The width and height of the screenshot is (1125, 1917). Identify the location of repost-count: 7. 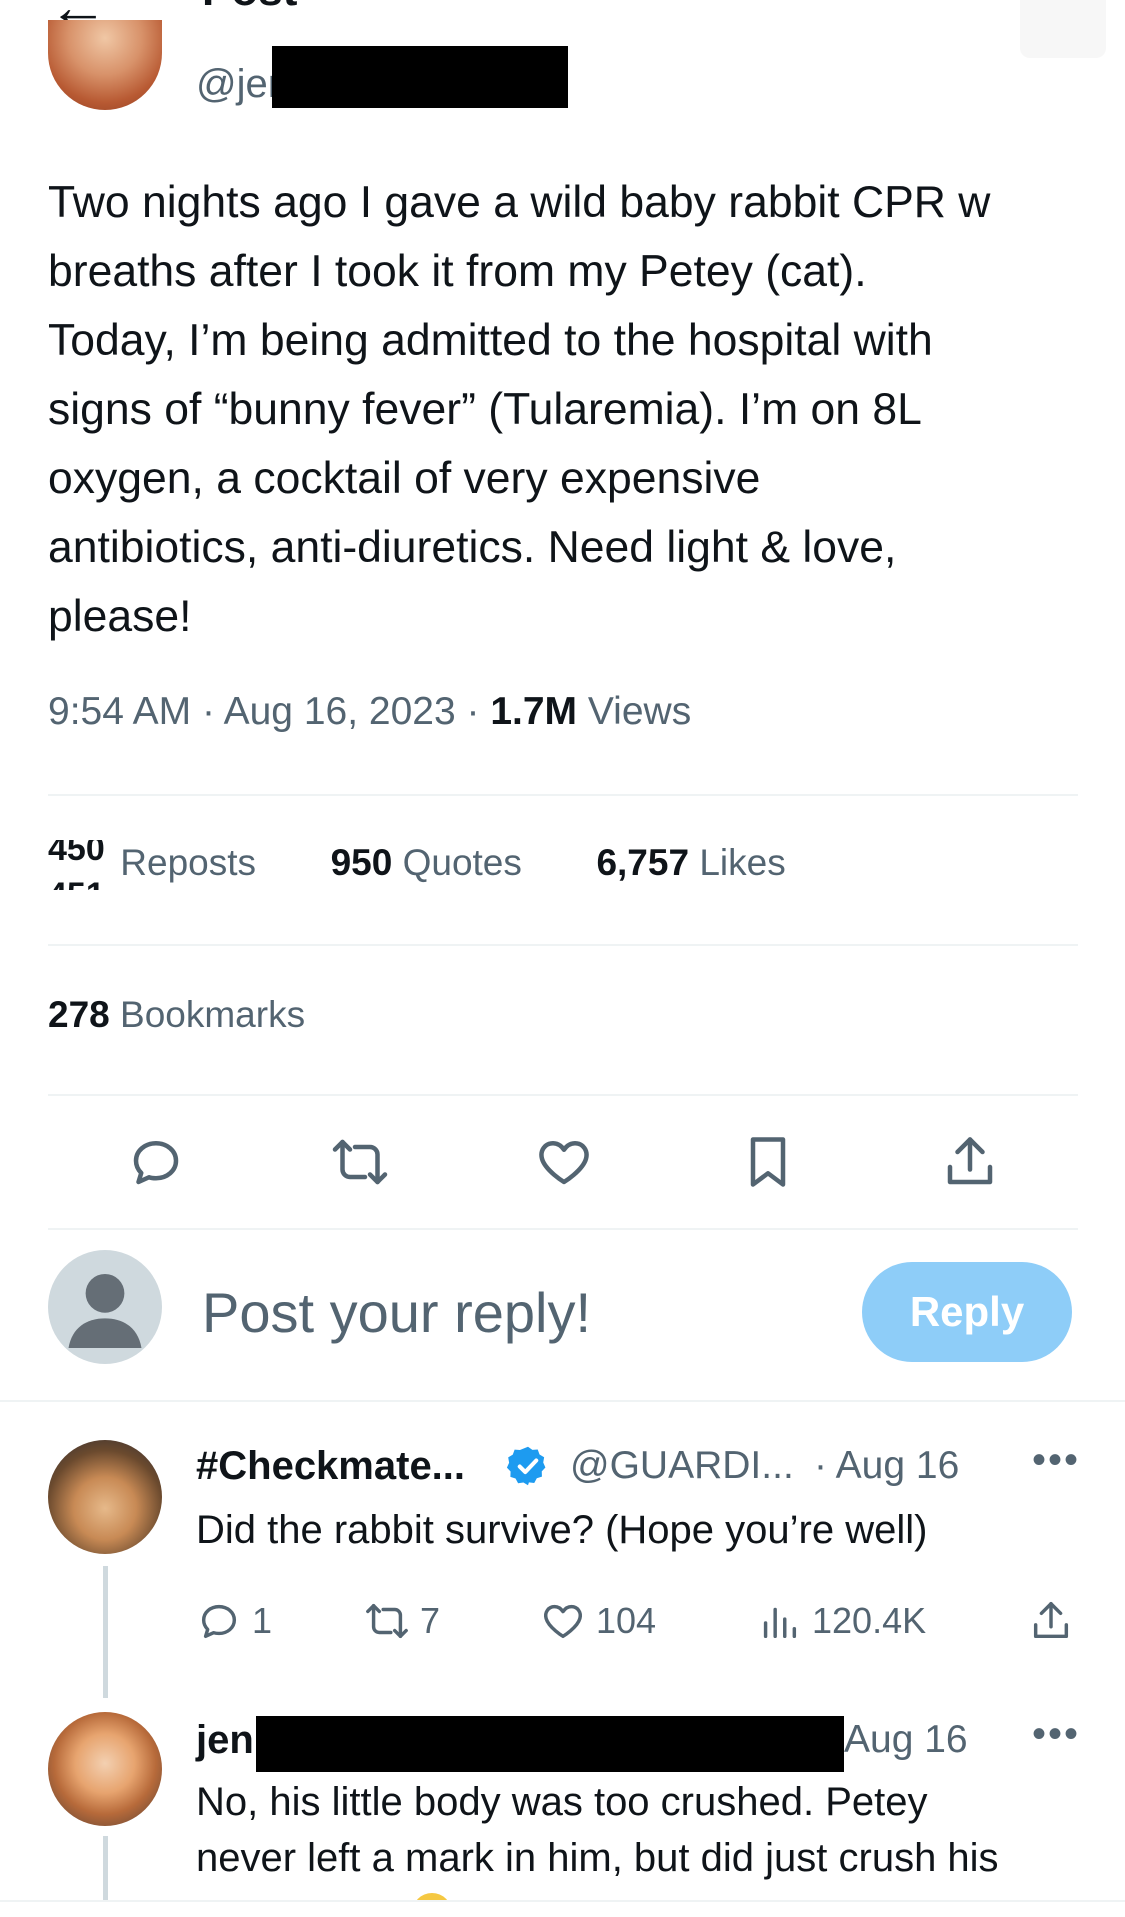
(402, 1621).